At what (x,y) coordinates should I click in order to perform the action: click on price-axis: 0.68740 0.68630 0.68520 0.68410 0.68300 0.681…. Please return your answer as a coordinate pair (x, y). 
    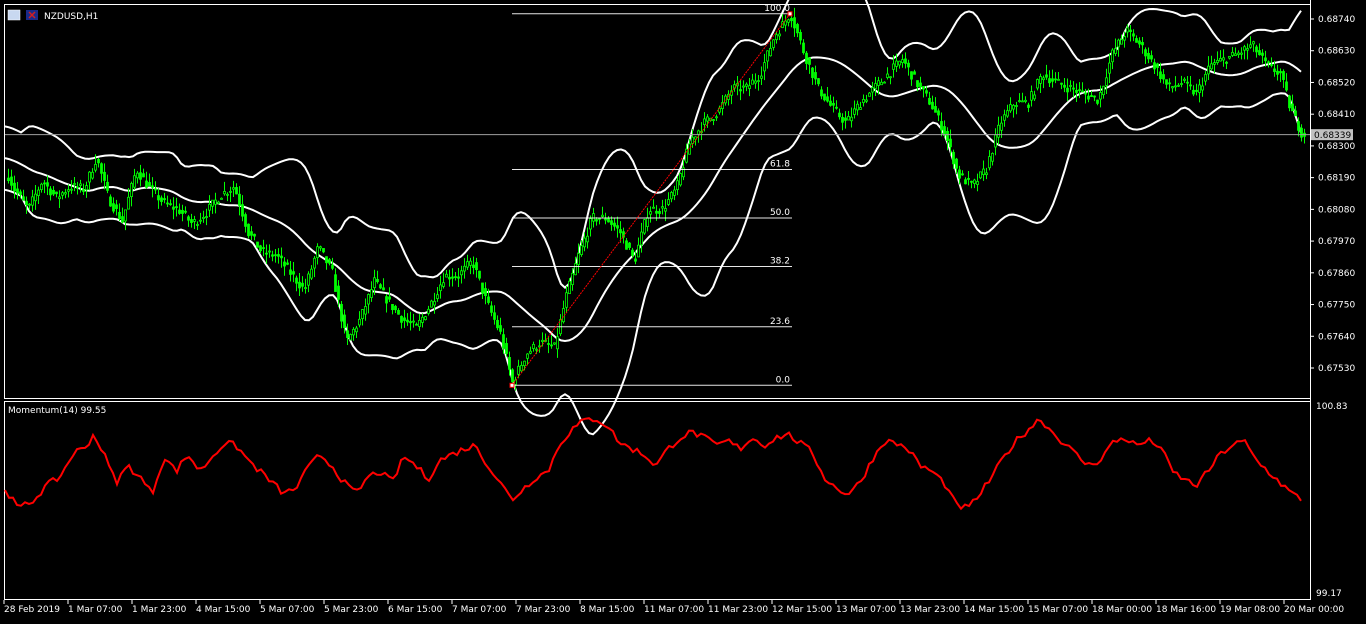
    Looking at the image, I should click on (1332, 194).